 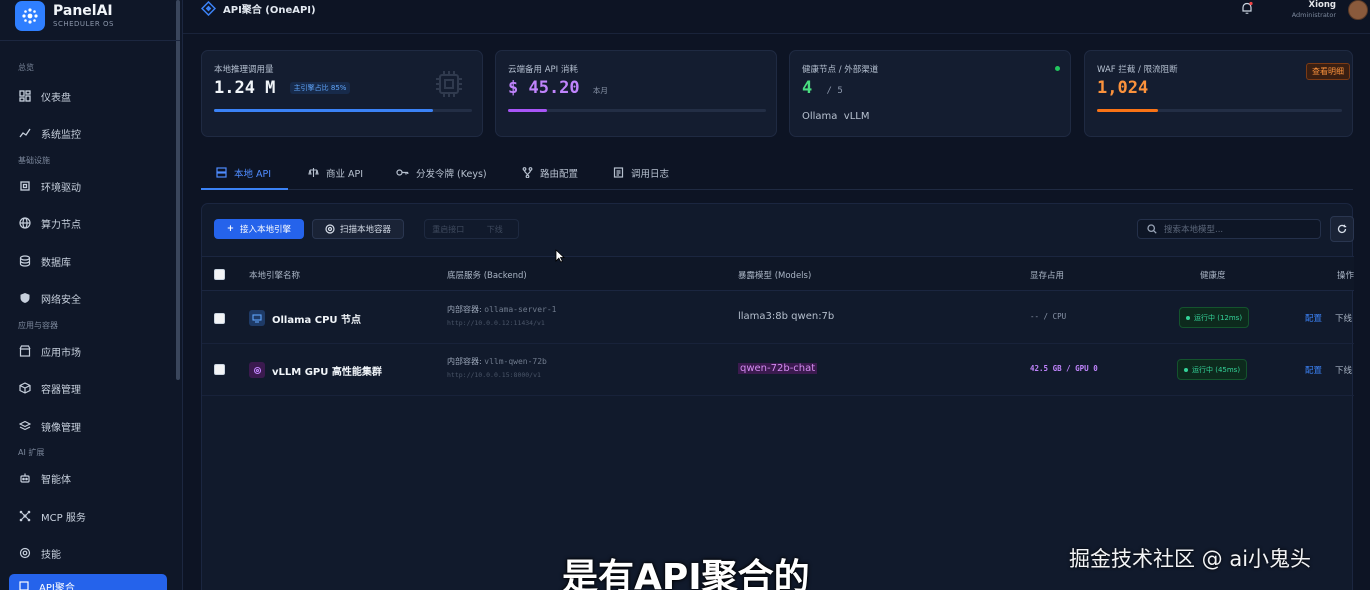 I want to click on sidebar-item-containers: 容器管理, so click(x=93, y=388).